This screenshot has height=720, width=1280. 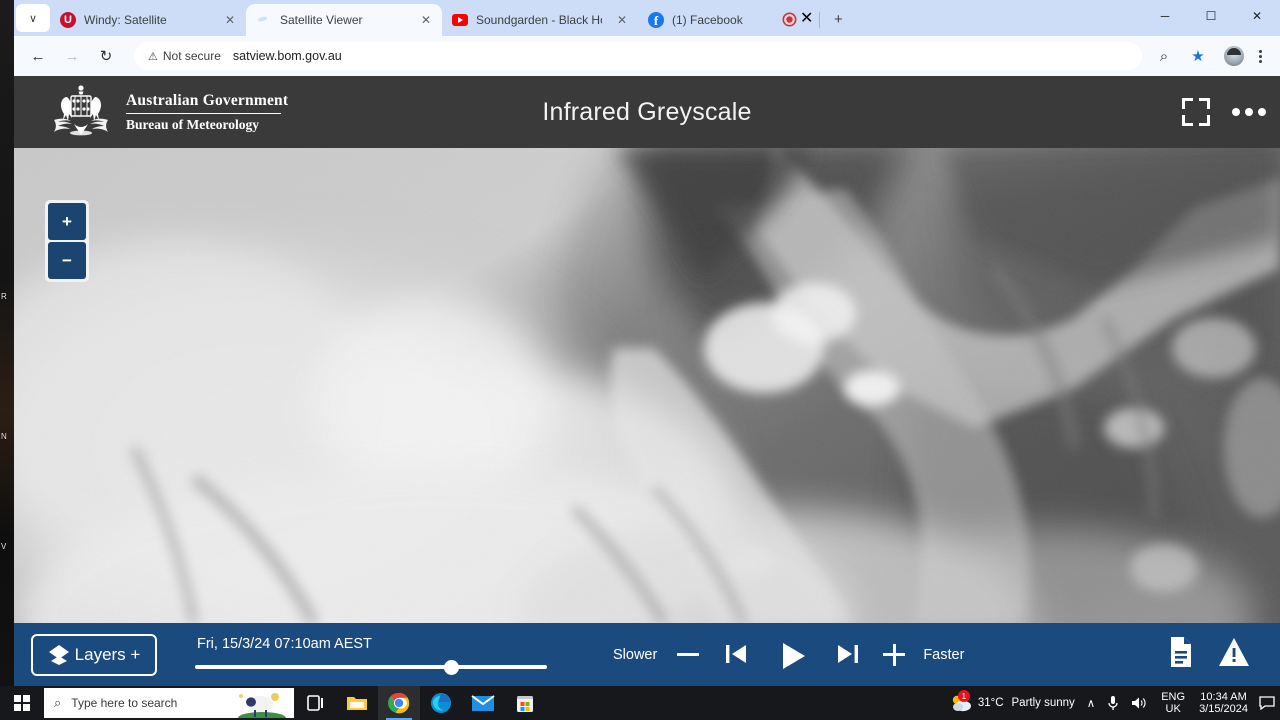 What do you see at coordinates (1043, 703) in the screenshot?
I see `weather-description: Partly sunny` at bounding box center [1043, 703].